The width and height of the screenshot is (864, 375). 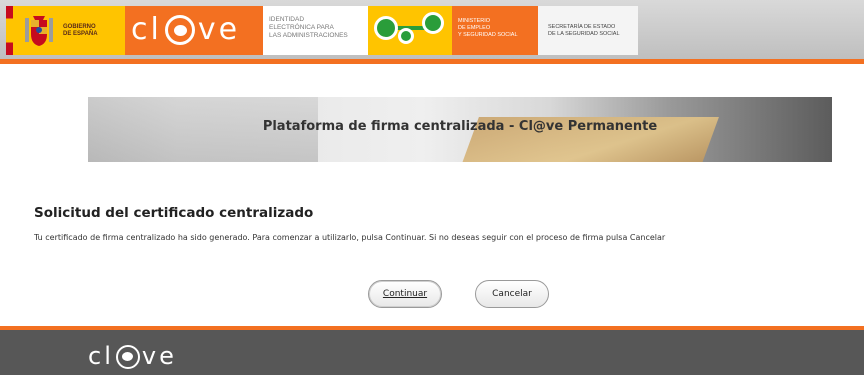 What do you see at coordinates (146, 29) in the screenshot?
I see `clave-logo-left: cl` at bounding box center [146, 29].